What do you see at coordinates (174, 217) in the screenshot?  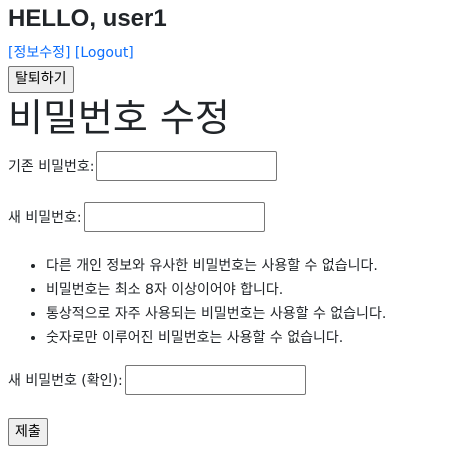 I see `new-password-input` at bounding box center [174, 217].